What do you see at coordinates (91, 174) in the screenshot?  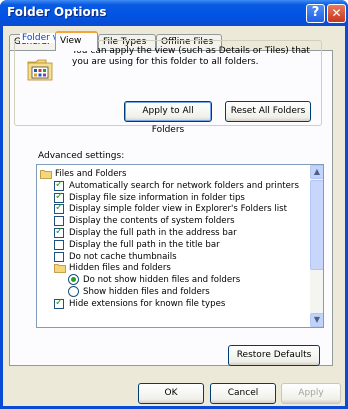 I see `tree-item-label: Files and Folders` at bounding box center [91, 174].